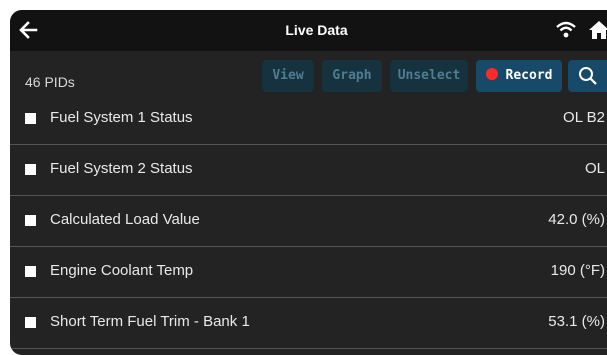 The image size is (607, 355). What do you see at coordinates (121, 168) in the screenshot?
I see `pid-label: Fuel System 2 Status` at bounding box center [121, 168].